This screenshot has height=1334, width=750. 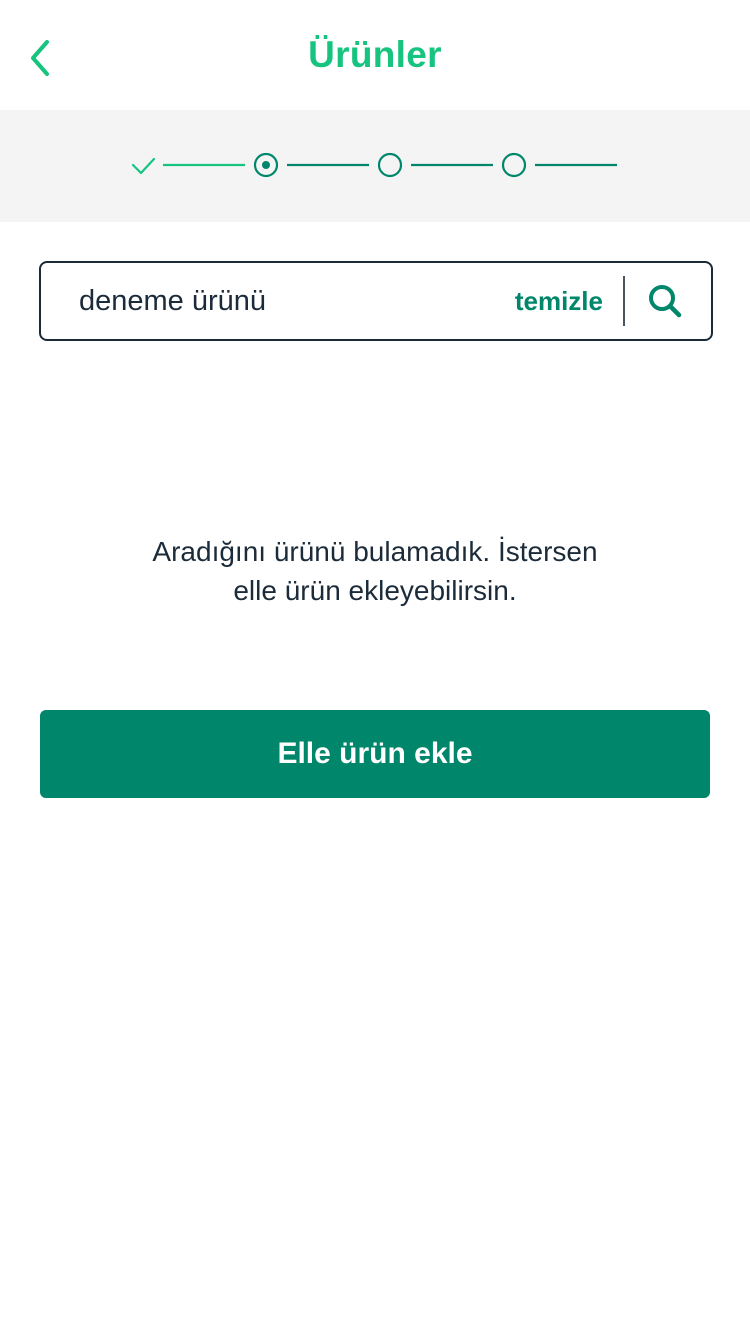 I want to click on page-title: Ürünler, so click(x=375, y=54).